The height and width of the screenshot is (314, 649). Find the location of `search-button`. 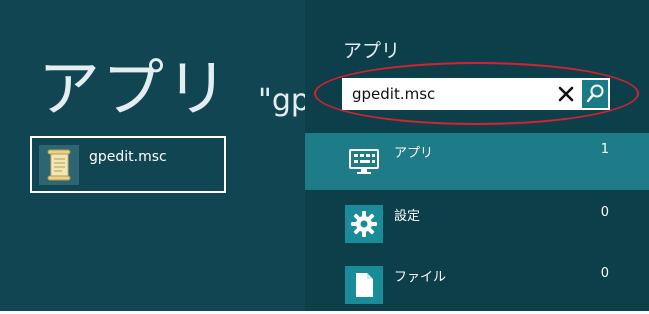

search-button is located at coordinates (595, 94).